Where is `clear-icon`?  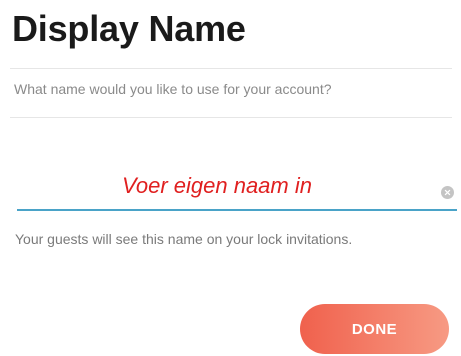
clear-icon is located at coordinates (447, 192).